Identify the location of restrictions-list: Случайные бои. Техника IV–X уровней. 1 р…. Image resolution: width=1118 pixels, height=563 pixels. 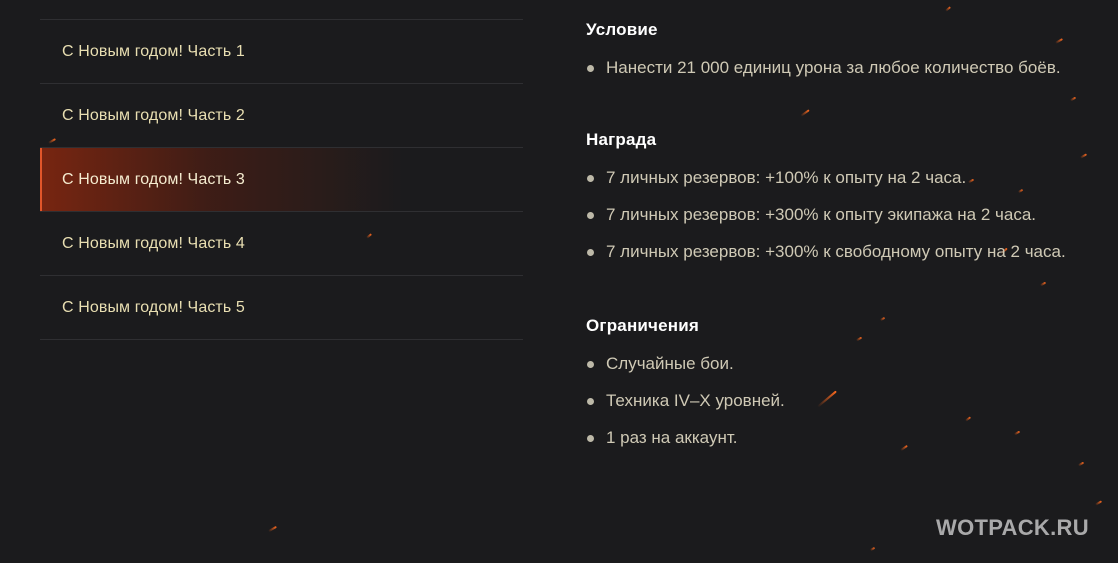
(826, 400).